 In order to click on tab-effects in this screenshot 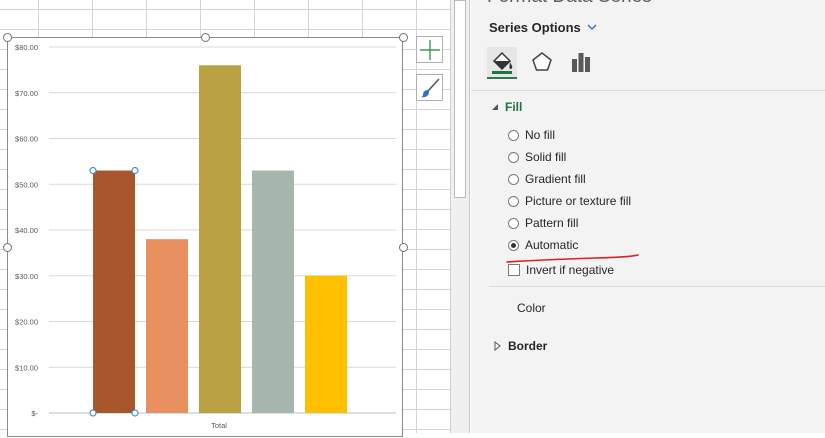, I will do `click(542, 62)`.